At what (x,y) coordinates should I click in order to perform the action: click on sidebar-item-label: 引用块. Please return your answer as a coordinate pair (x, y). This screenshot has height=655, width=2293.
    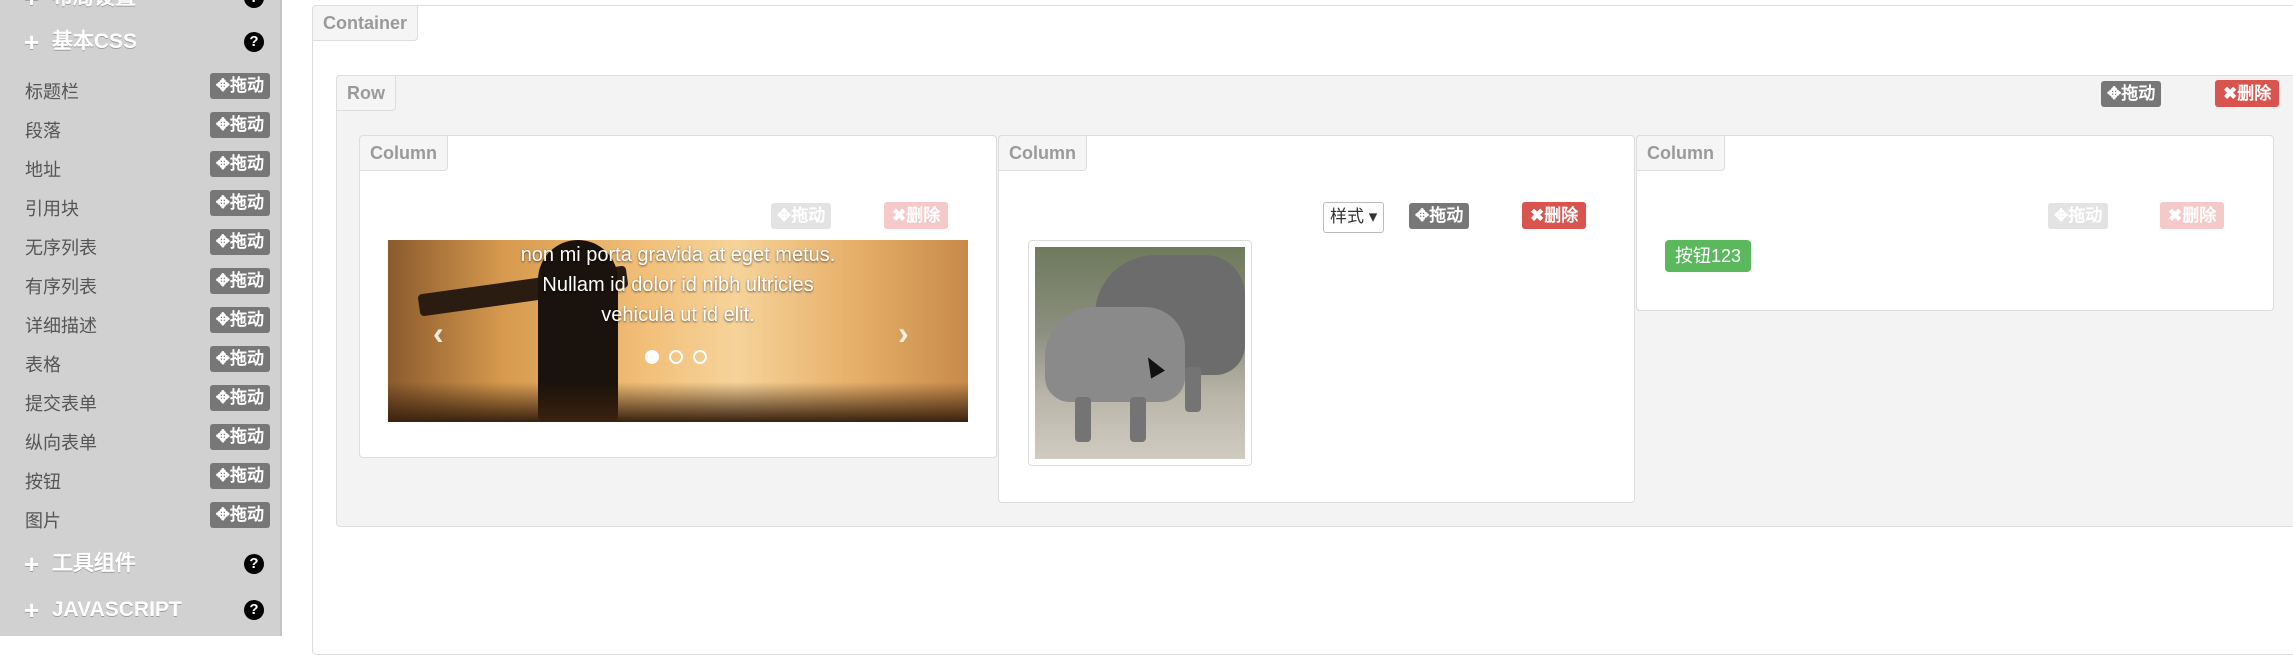
    Looking at the image, I should click on (52, 209).